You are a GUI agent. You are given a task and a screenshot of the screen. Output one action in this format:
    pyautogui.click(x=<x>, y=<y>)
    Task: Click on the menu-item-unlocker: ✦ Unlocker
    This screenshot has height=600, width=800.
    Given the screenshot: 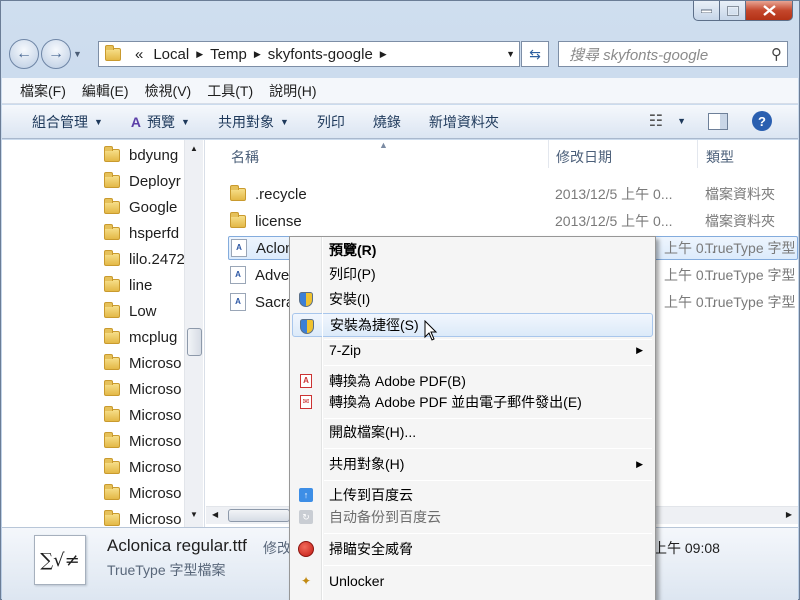 What is the action you would take?
    pyautogui.click(x=472, y=581)
    